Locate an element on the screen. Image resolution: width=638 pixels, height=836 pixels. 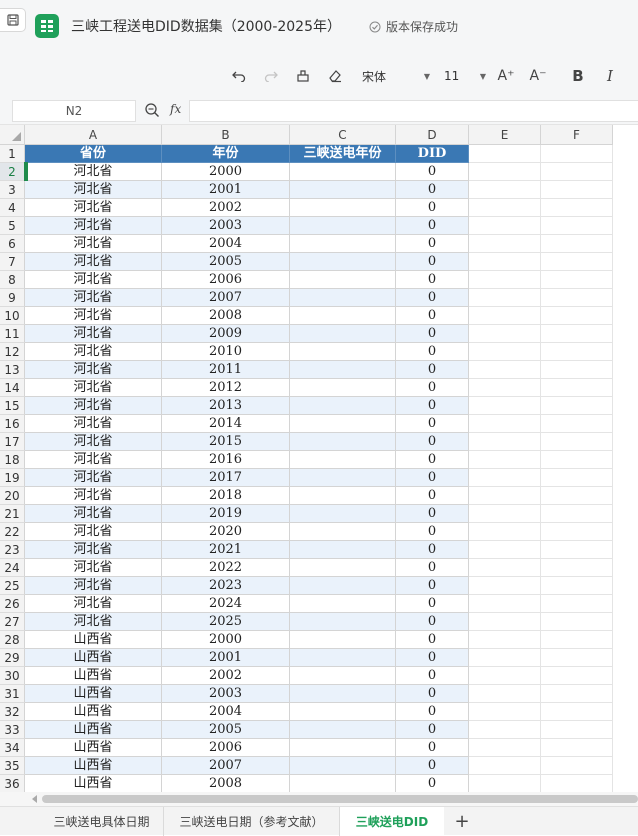
select-all-corner is located at coordinates (12, 135).